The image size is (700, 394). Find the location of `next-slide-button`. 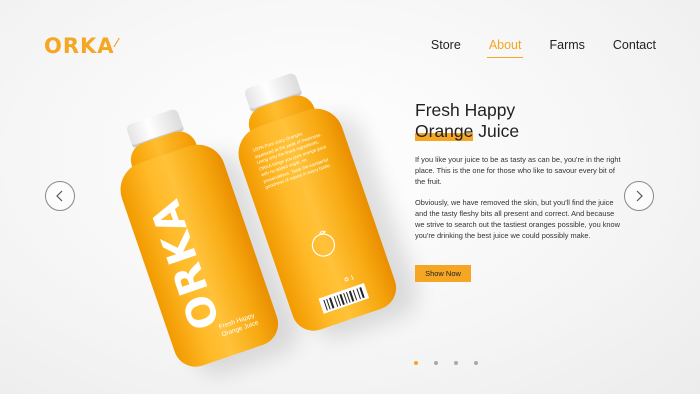

next-slide-button is located at coordinates (639, 196).